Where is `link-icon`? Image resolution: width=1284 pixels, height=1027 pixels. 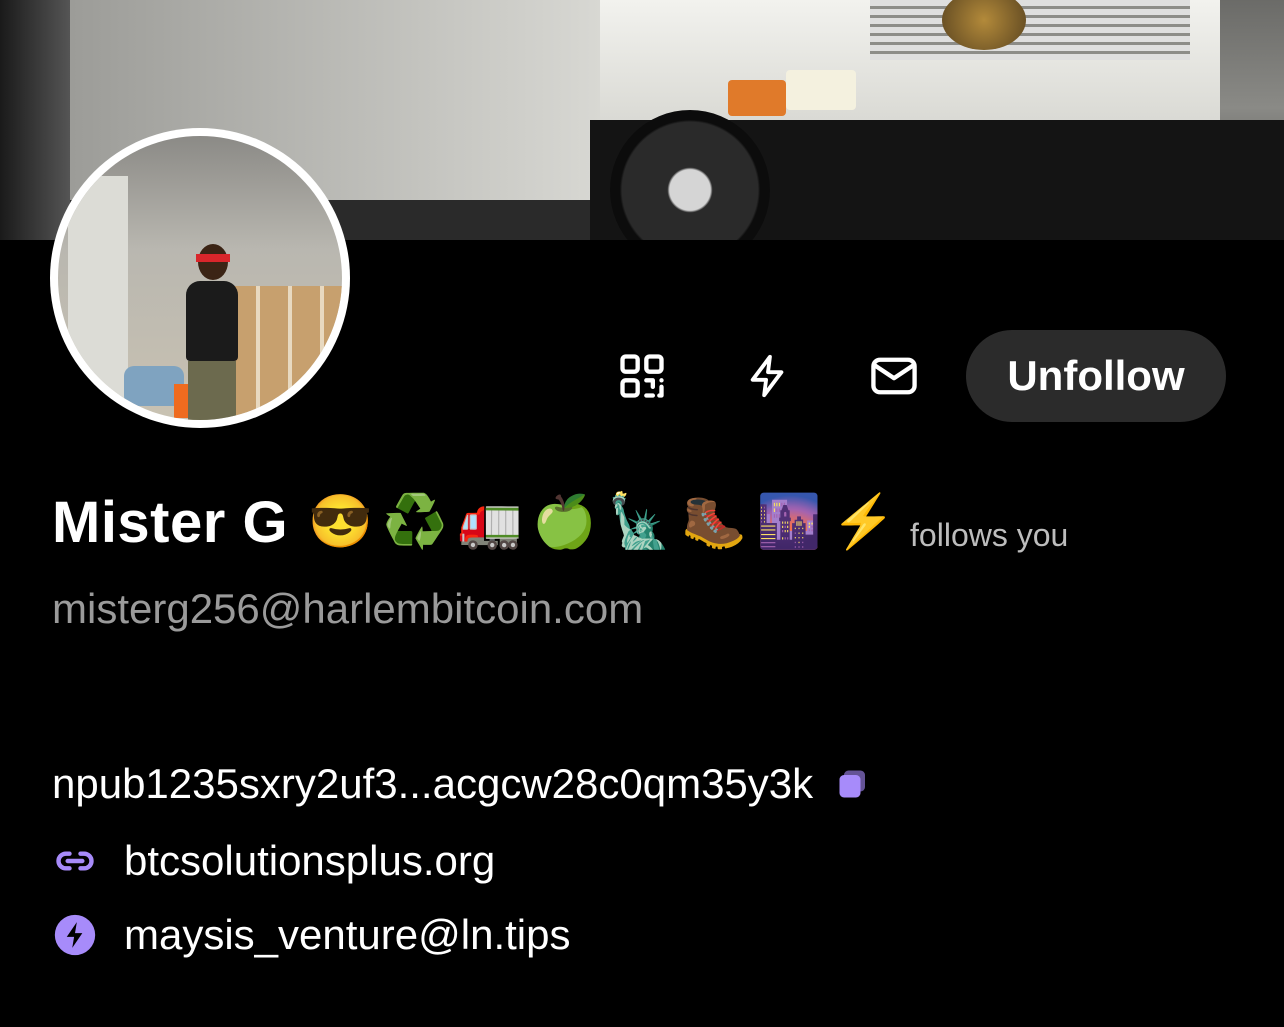
link-icon is located at coordinates (75, 861).